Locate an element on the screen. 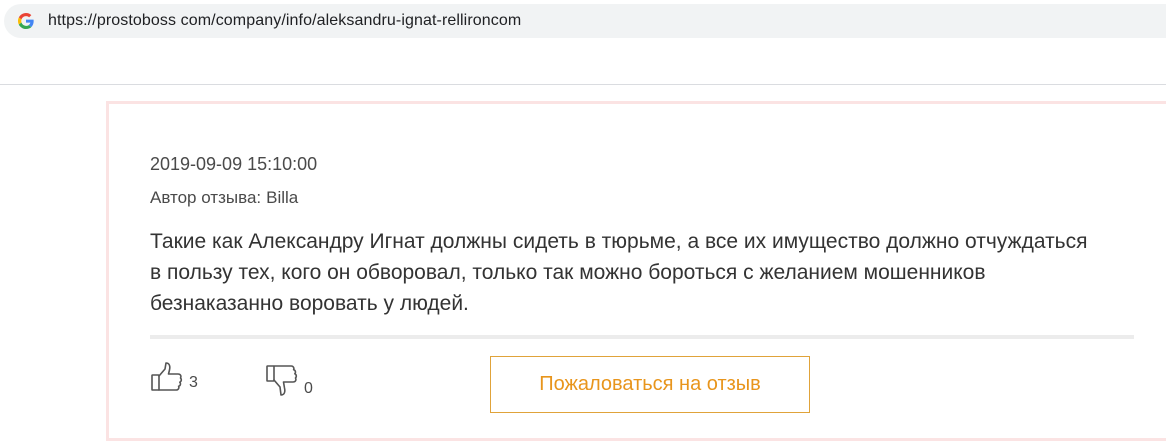 This screenshot has width=1166, height=441. review-author: Автор отзыва: Billa is located at coordinates (224, 198).